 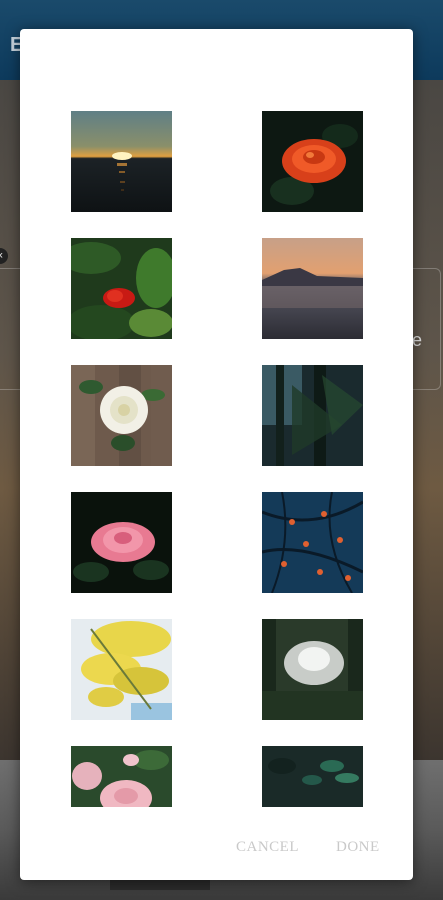 What do you see at coordinates (358, 847) in the screenshot?
I see `done-button: DONE` at bounding box center [358, 847].